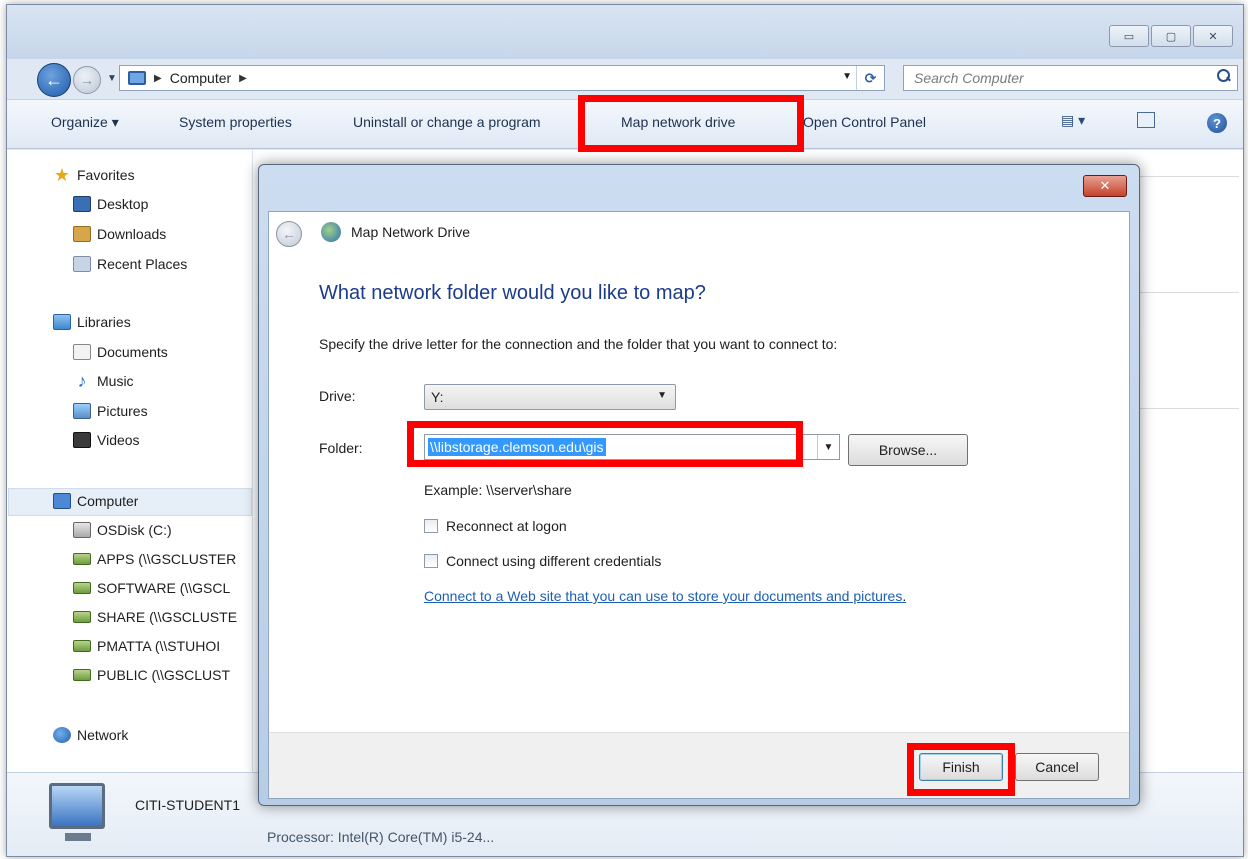  What do you see at coordinates (120, 352) in the screenshot?
I see `sidebar-item-documents: Documents` at bounding box center [120, 352].